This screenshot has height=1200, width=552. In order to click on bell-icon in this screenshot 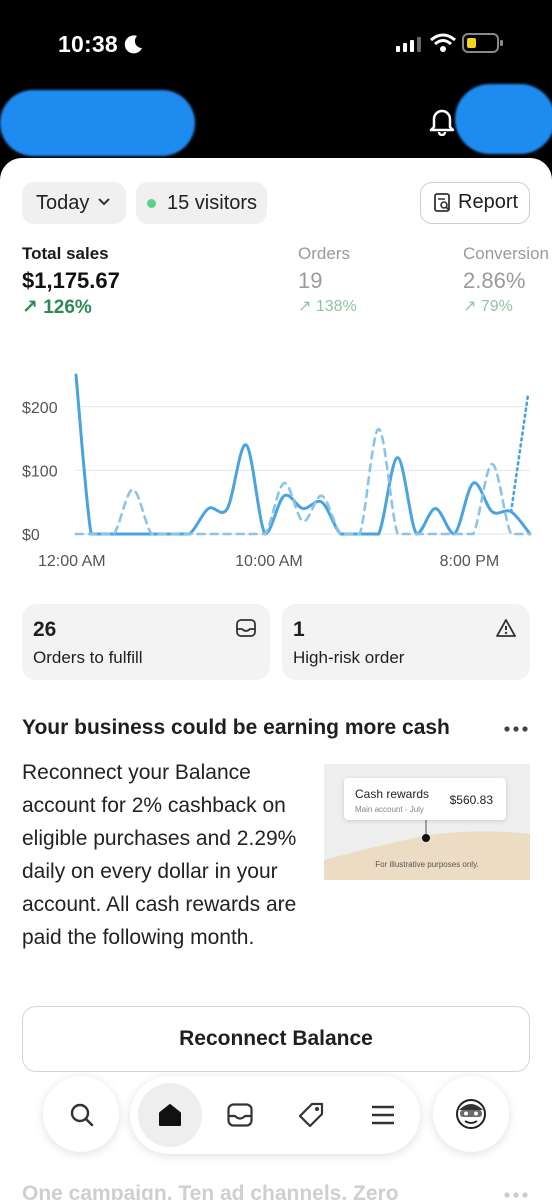, I will do `click(442, 121)`.